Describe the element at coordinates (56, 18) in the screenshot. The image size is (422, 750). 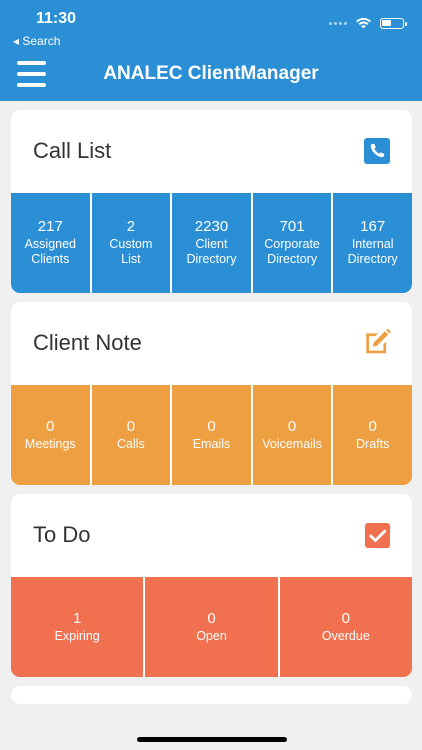
I see `status-time: 11:30` at that location.